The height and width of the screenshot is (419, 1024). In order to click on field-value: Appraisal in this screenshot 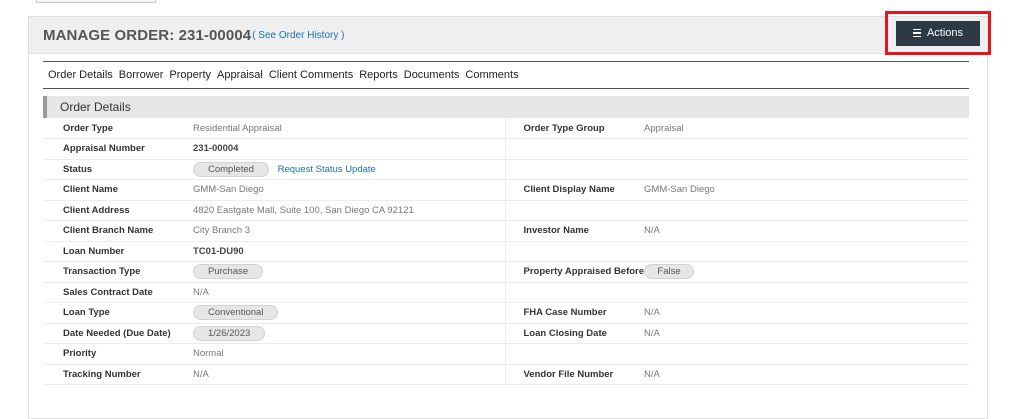, I will do `click(806, 128)`.